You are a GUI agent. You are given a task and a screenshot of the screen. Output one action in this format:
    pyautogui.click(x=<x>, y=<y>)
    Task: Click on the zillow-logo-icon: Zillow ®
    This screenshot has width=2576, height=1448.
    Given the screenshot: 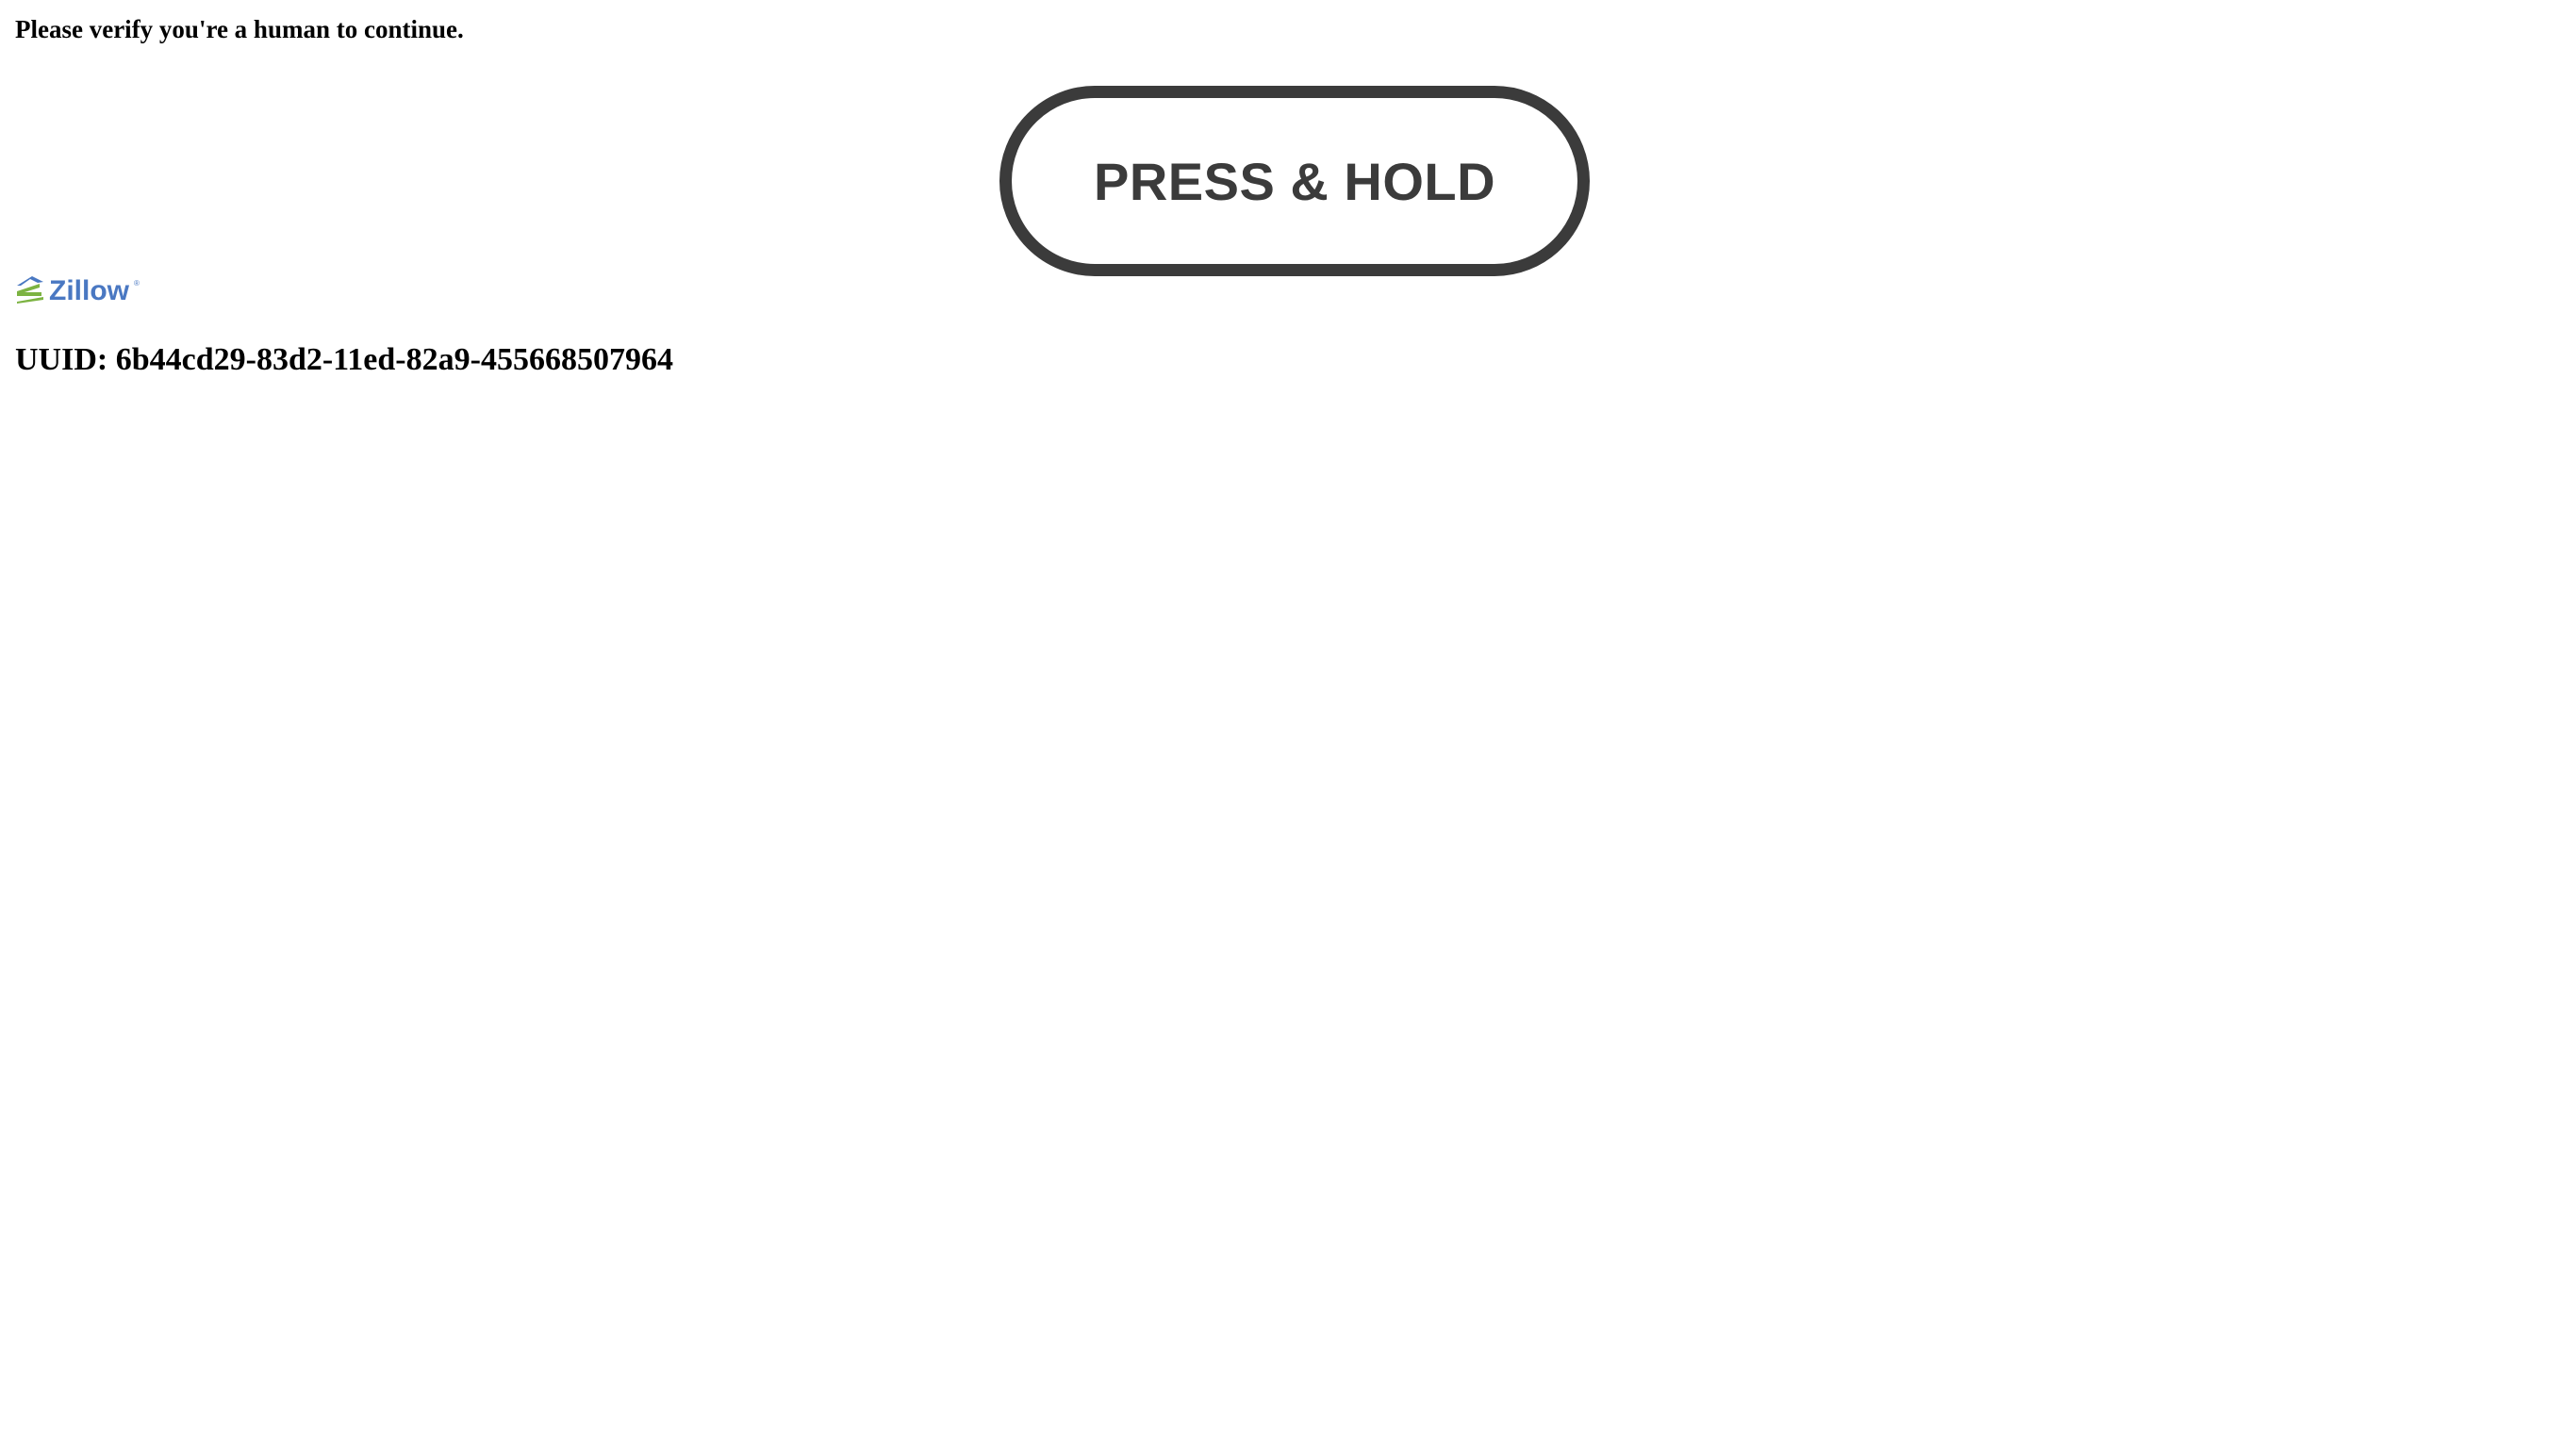 What is the action you would take?
    pyautogui.click(x=78, y=289)
    